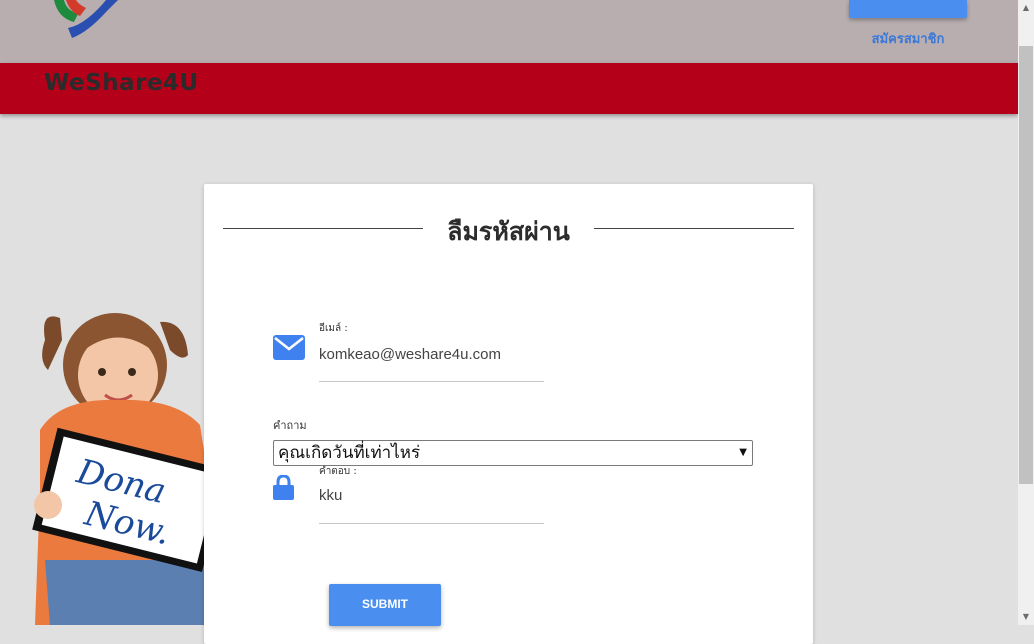  Describe the element at coordinates (121, 83) in the screenshot. I see `brand-name: WeShare4U` at that location.